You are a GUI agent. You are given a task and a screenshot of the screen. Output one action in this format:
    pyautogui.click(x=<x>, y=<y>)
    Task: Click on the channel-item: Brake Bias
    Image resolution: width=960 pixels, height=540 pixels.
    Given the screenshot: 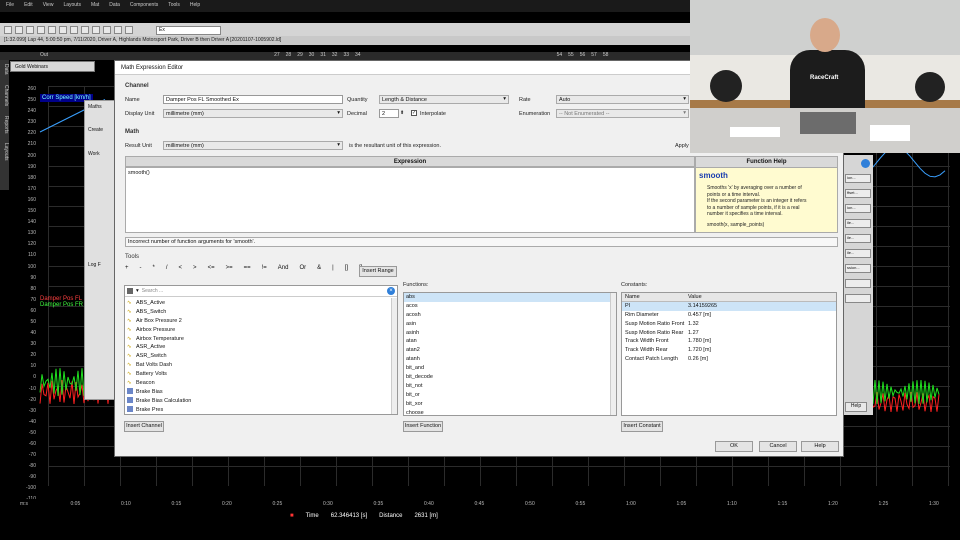 What is the action you would take?
    pyautogui.click(x=261, y=392)
    